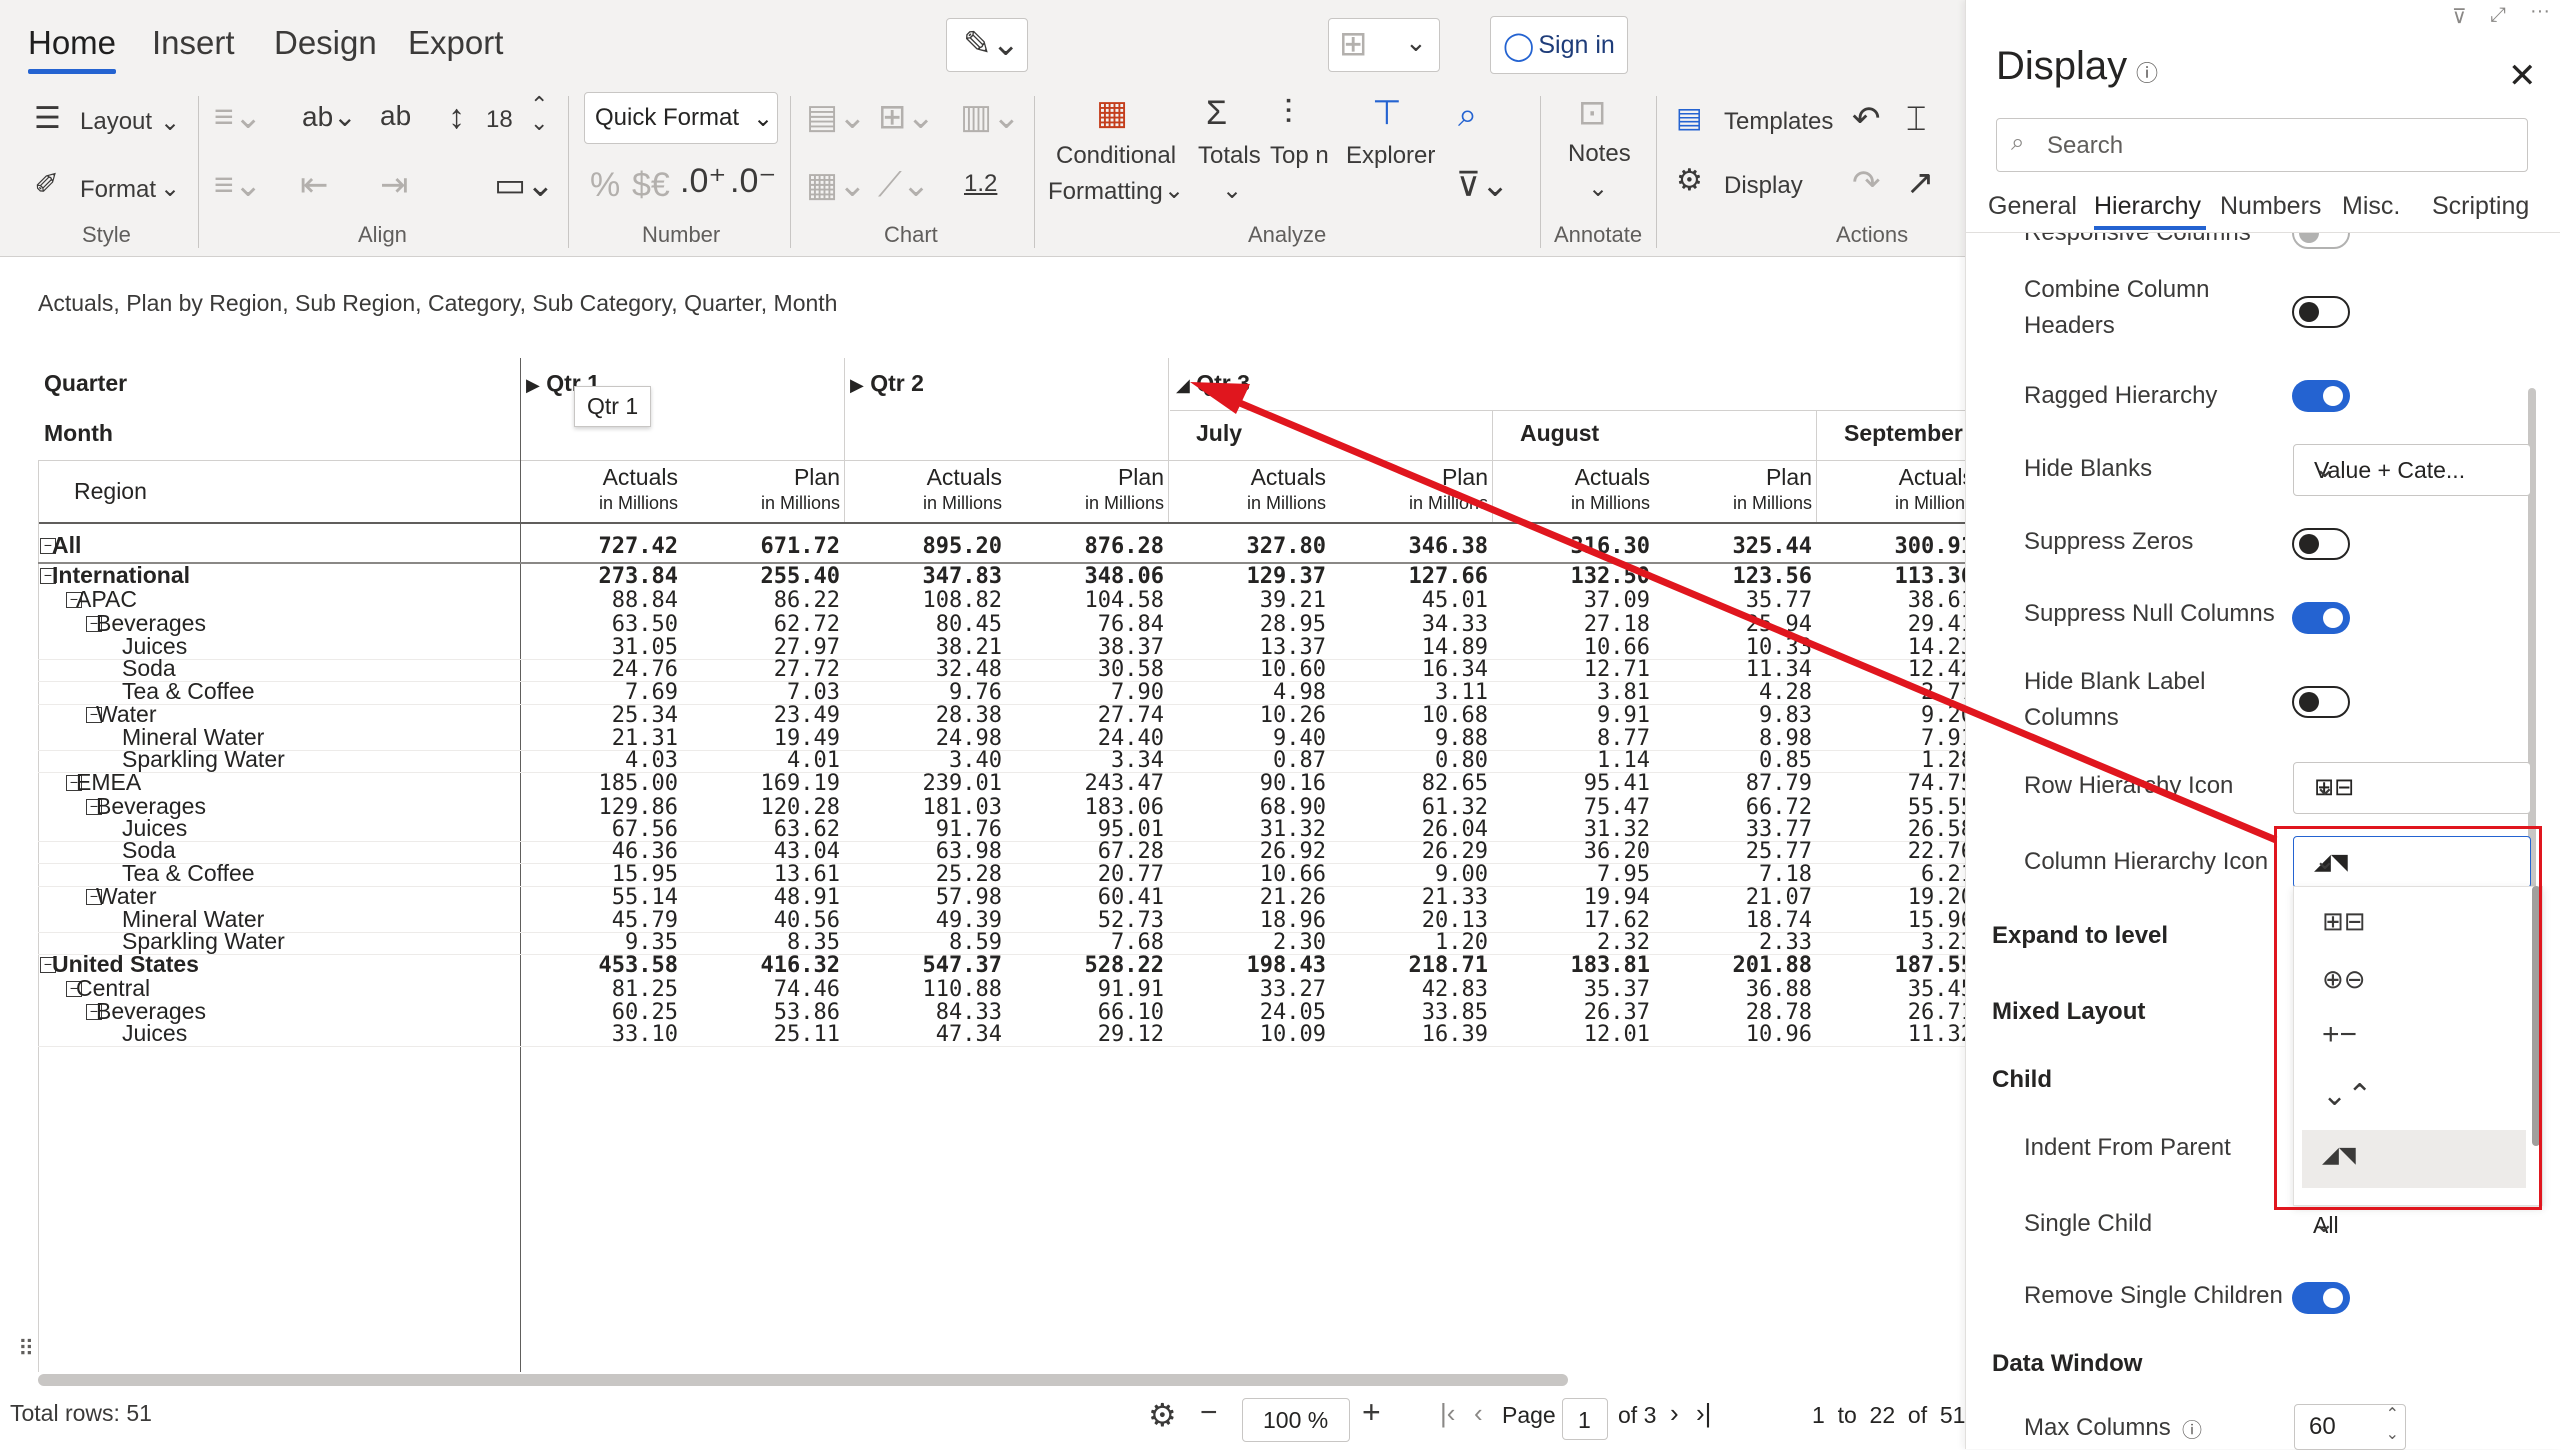 The height and width of the screenshot is (1450, 2561). I want to click on conditional-label-2: Formatting, so click(1105, 192).